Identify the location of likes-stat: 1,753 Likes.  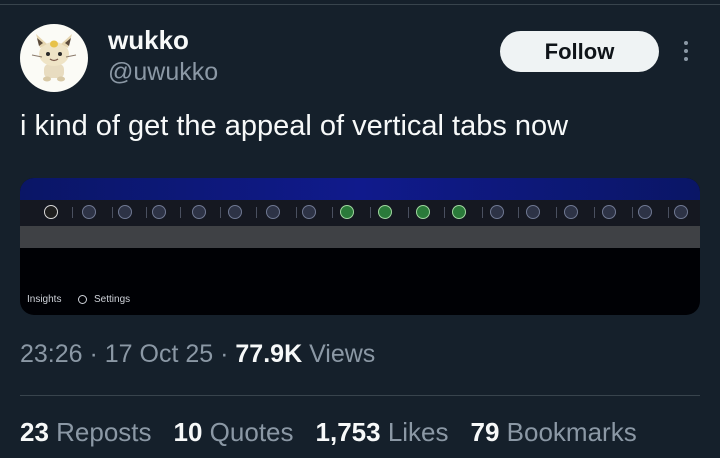
(382, 432).